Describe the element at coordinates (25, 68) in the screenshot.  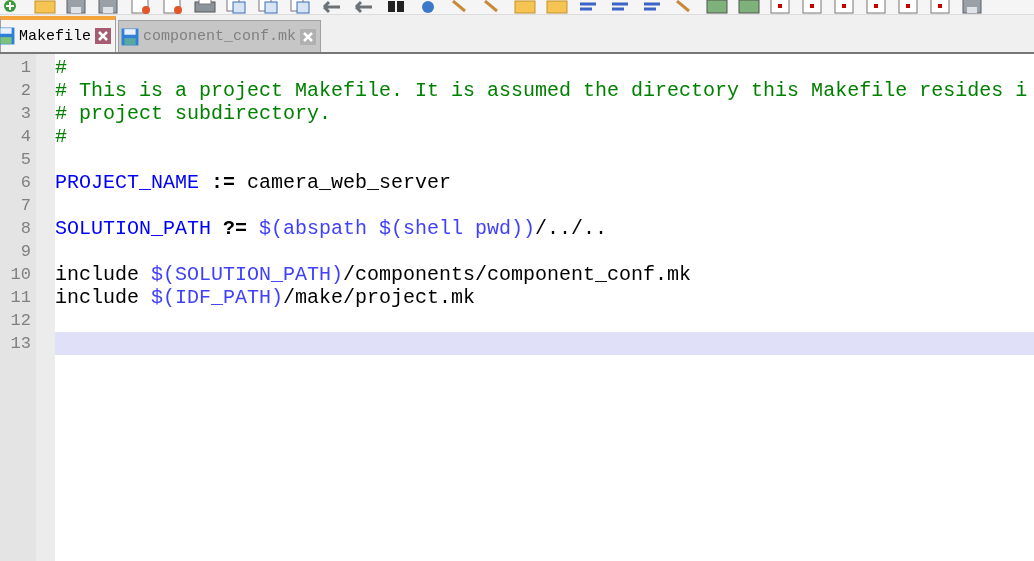
I see `line-number: 1` at that location.